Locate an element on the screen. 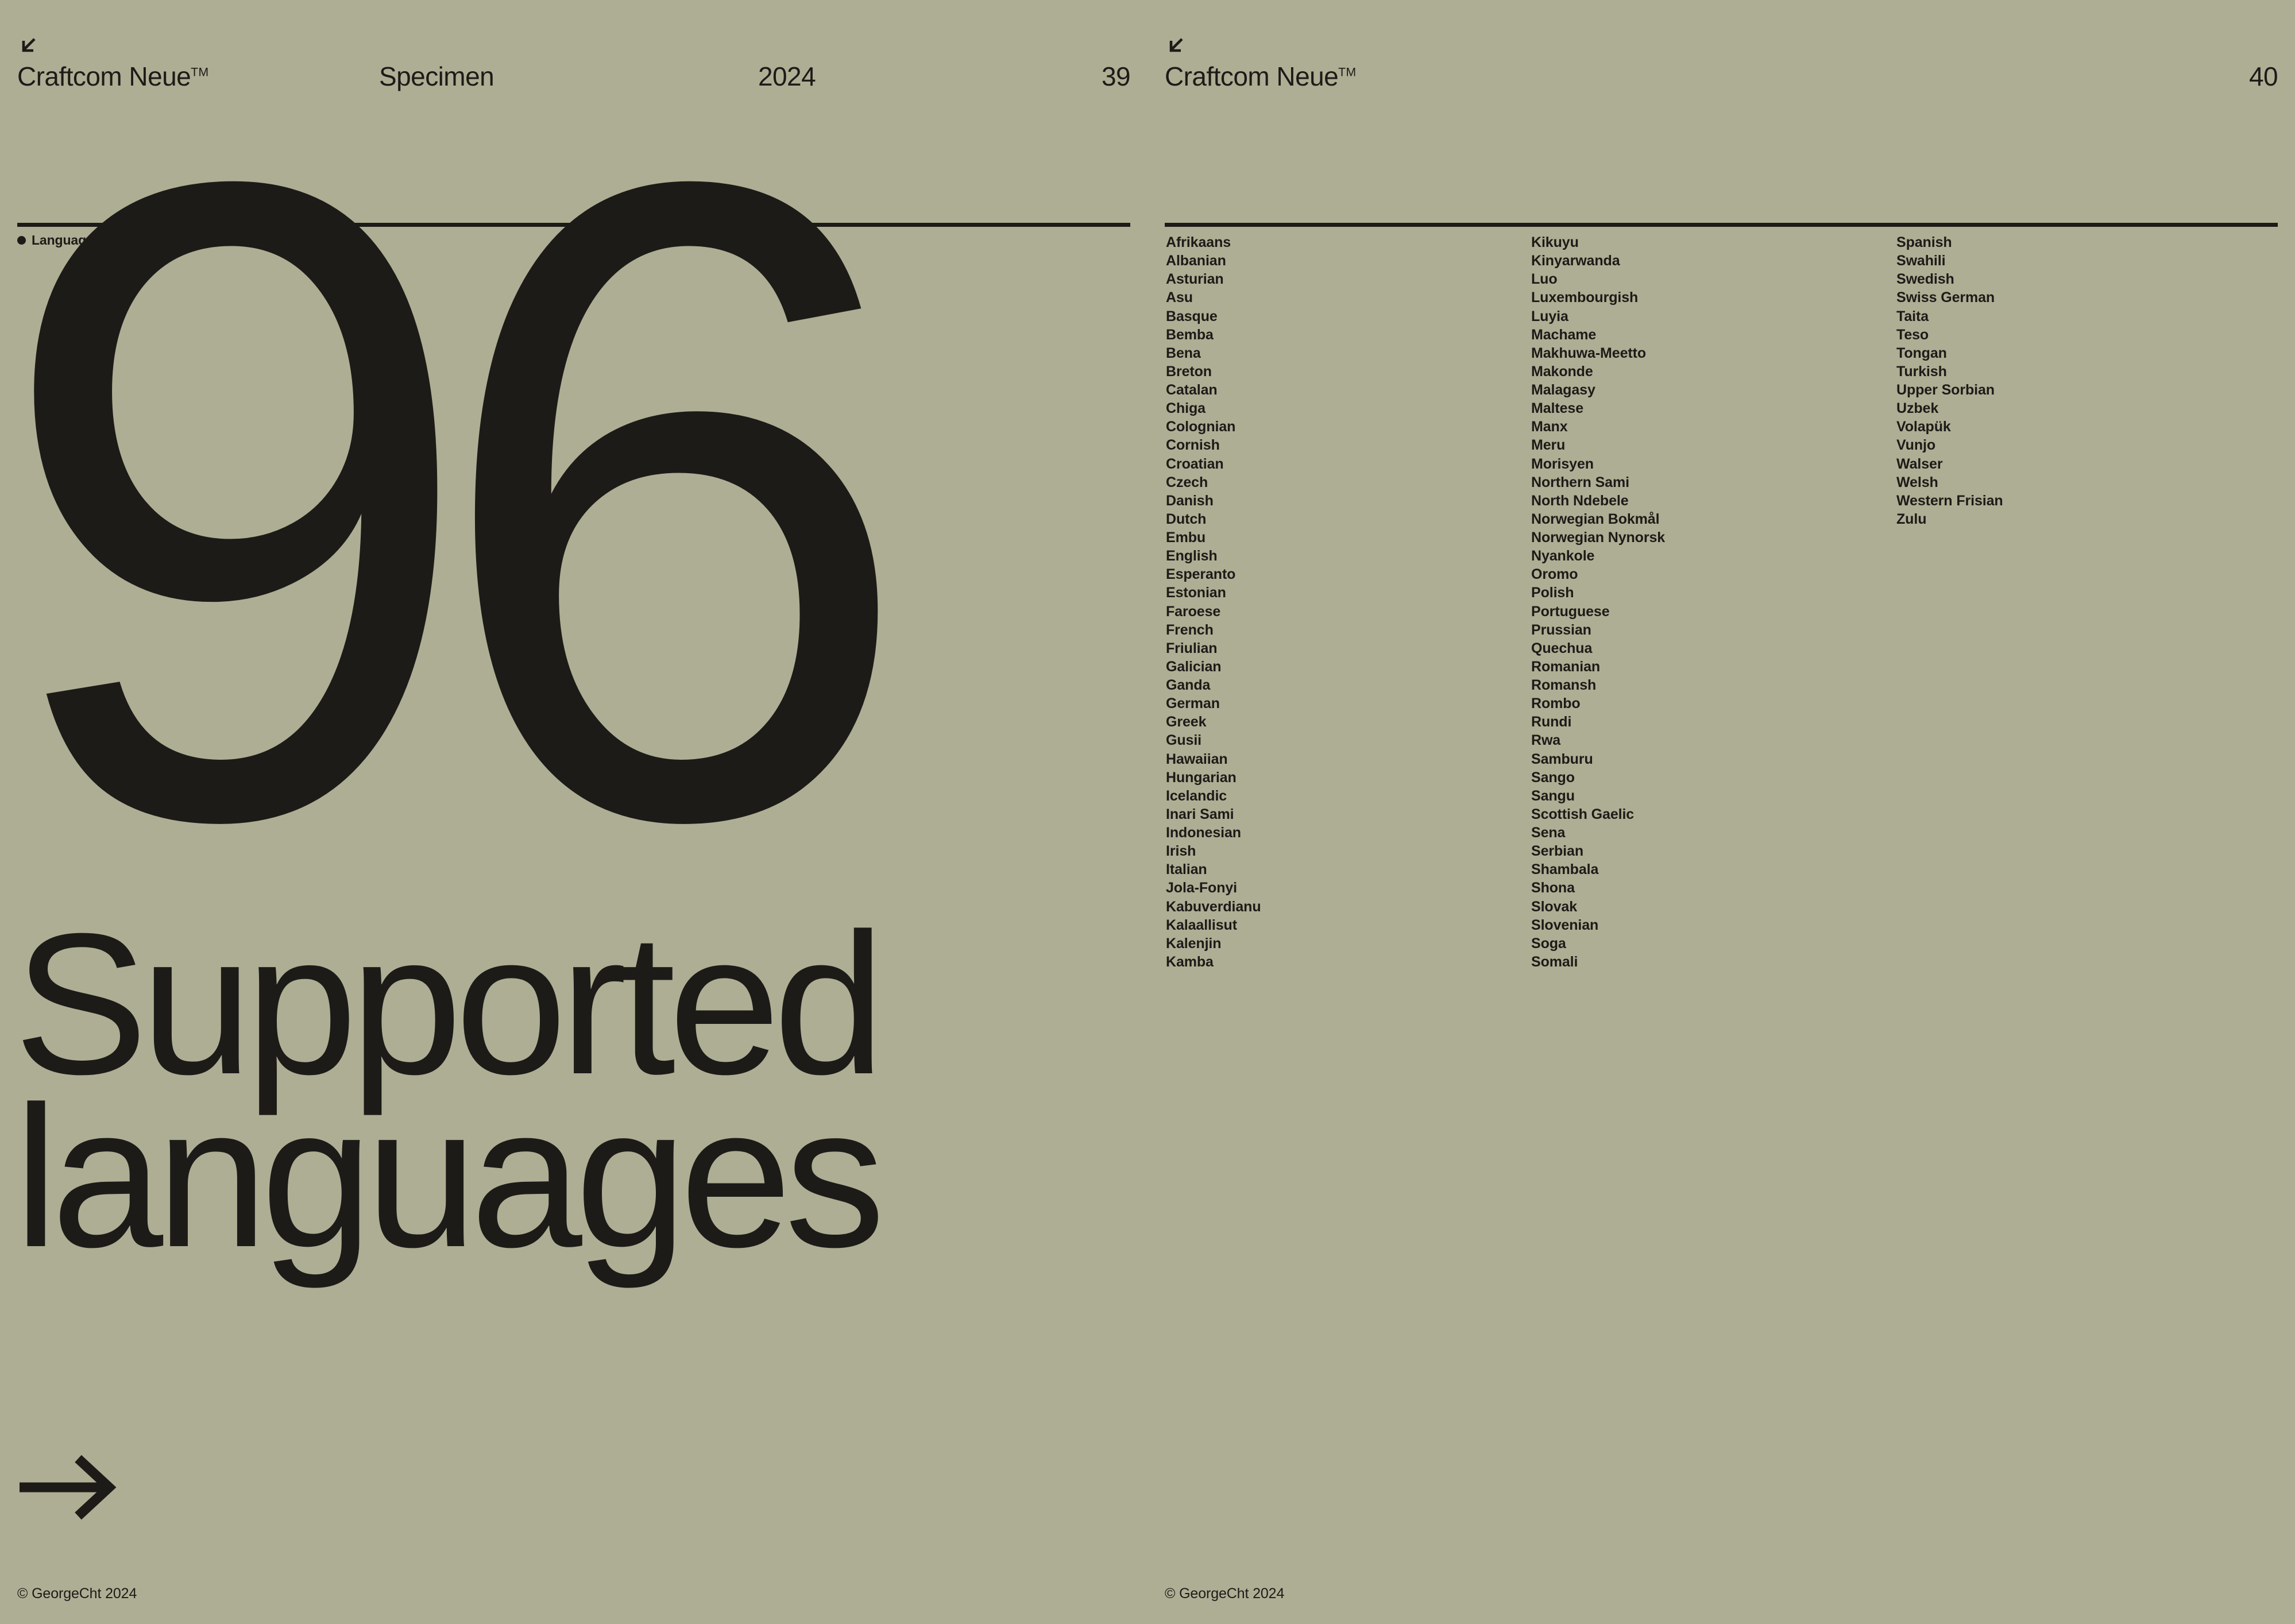  language-item: Chiga is located at coordinates (1186, 408).